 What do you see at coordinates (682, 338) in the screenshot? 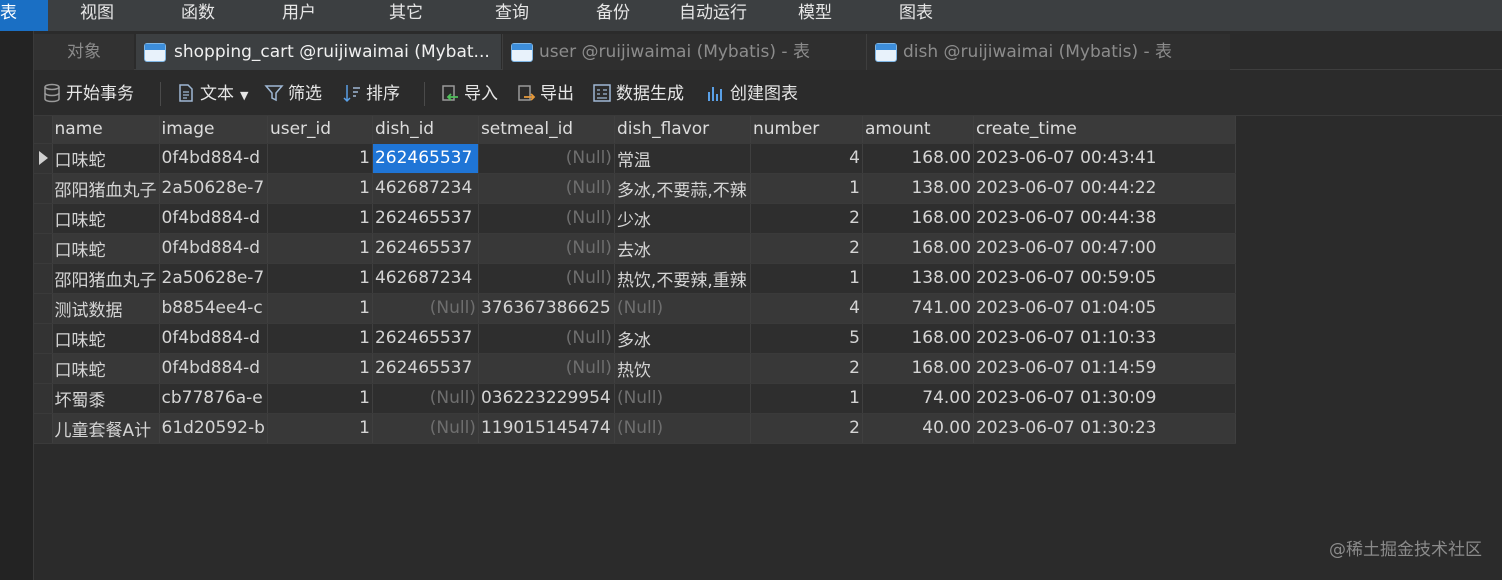
I see `table-cell: 多冰` at bounding box center [682, 338].